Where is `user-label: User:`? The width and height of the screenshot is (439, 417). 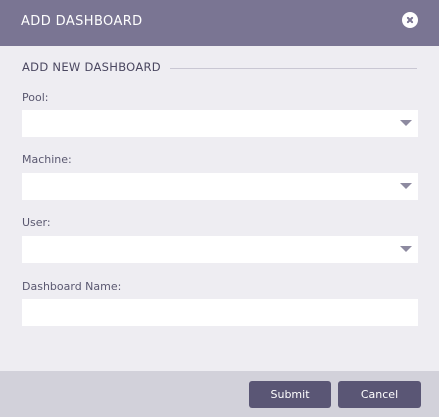 user-label: User: is located at coordinates (36, 222).